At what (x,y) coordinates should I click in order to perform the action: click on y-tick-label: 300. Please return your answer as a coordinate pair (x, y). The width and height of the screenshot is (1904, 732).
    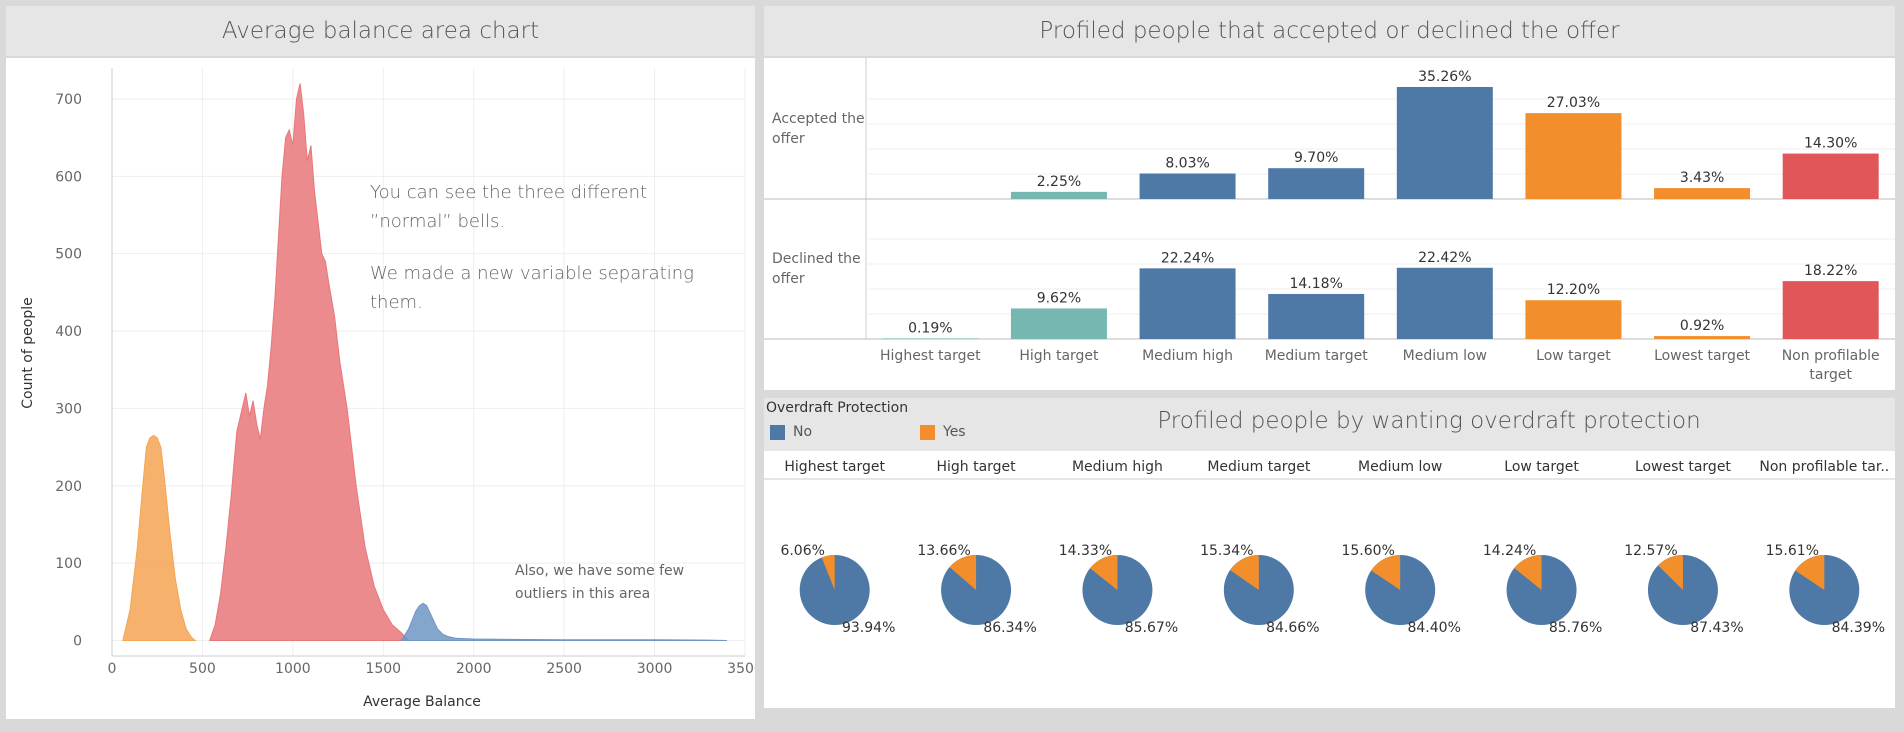
    Looking at the image, I should click on (68, 409).